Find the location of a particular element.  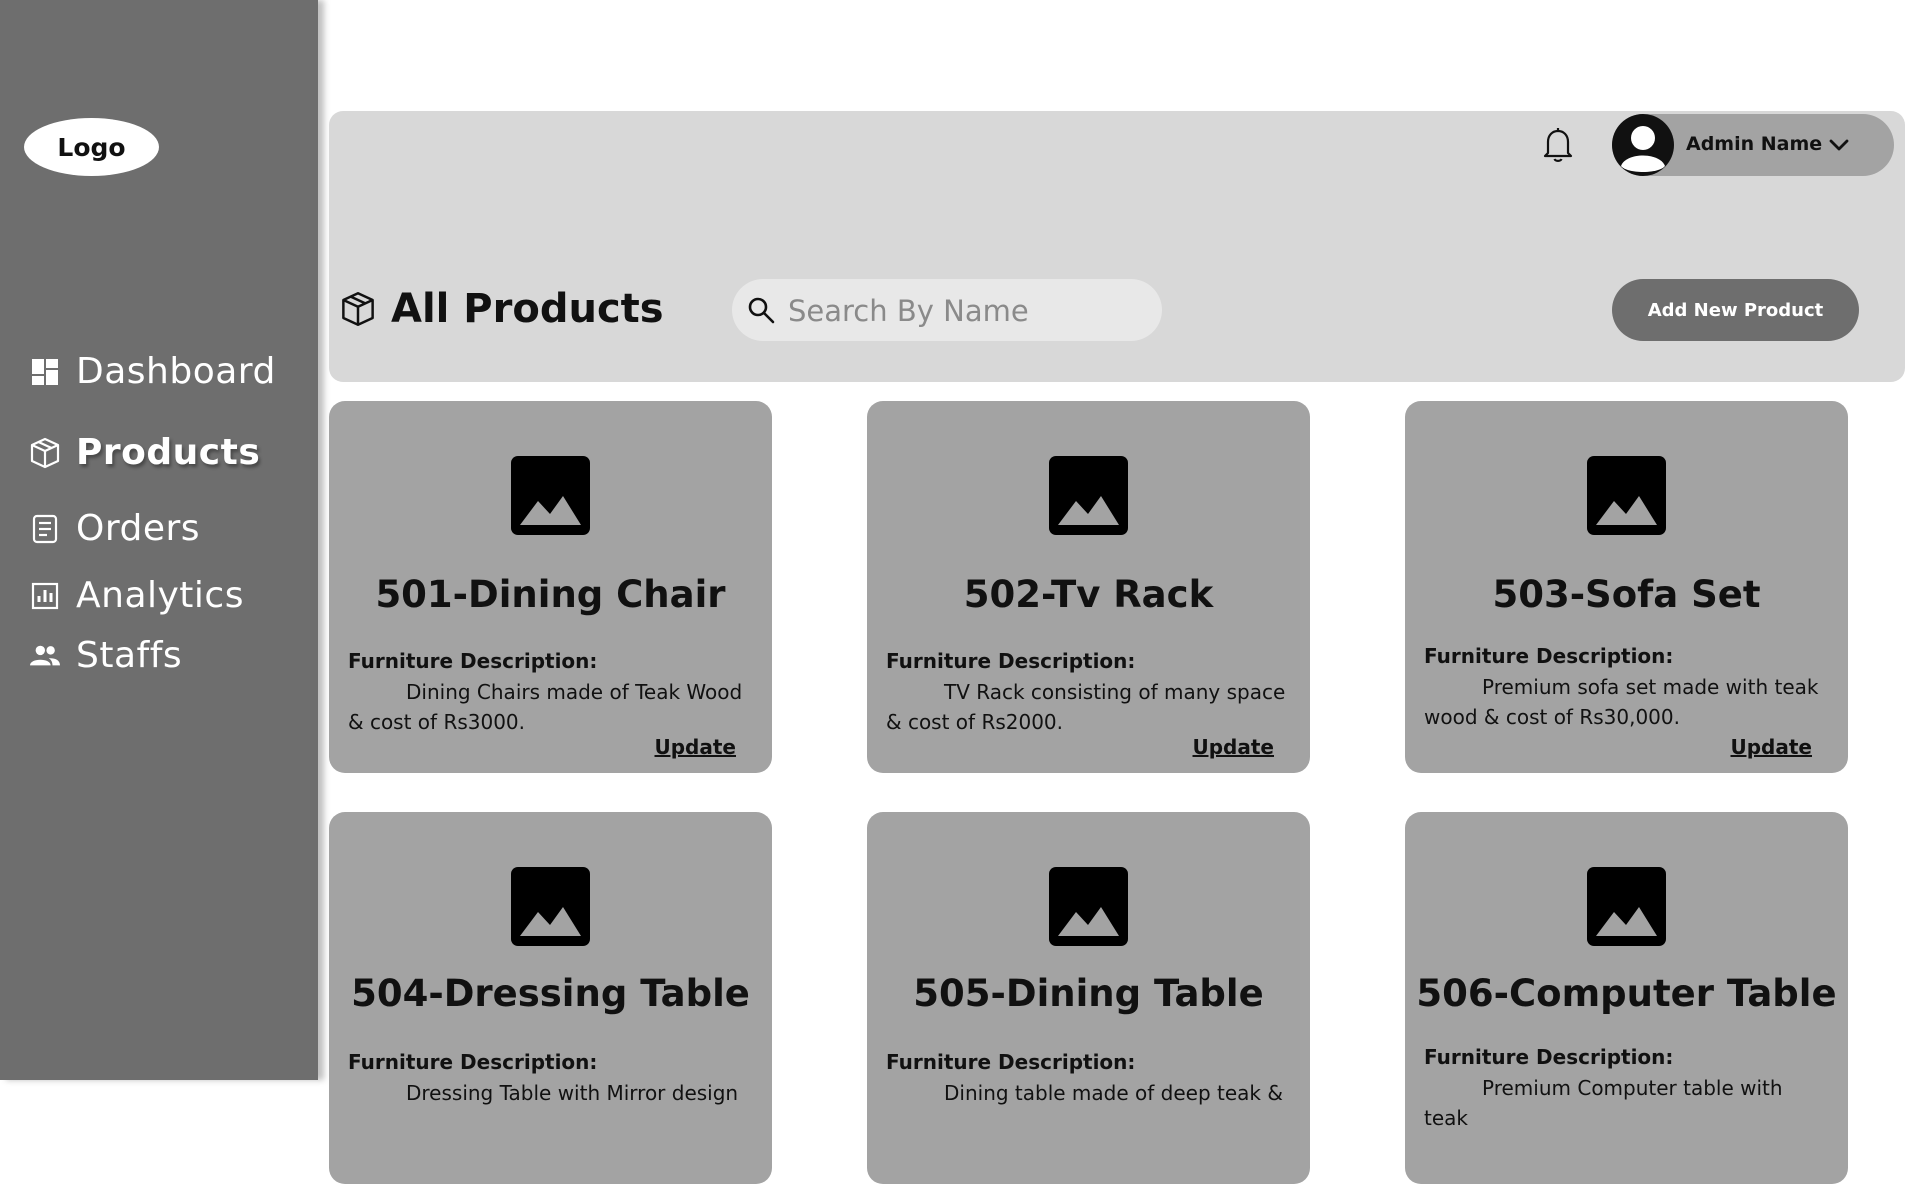

add-product-button: Add New Product is located at coordinates (1735, 310).